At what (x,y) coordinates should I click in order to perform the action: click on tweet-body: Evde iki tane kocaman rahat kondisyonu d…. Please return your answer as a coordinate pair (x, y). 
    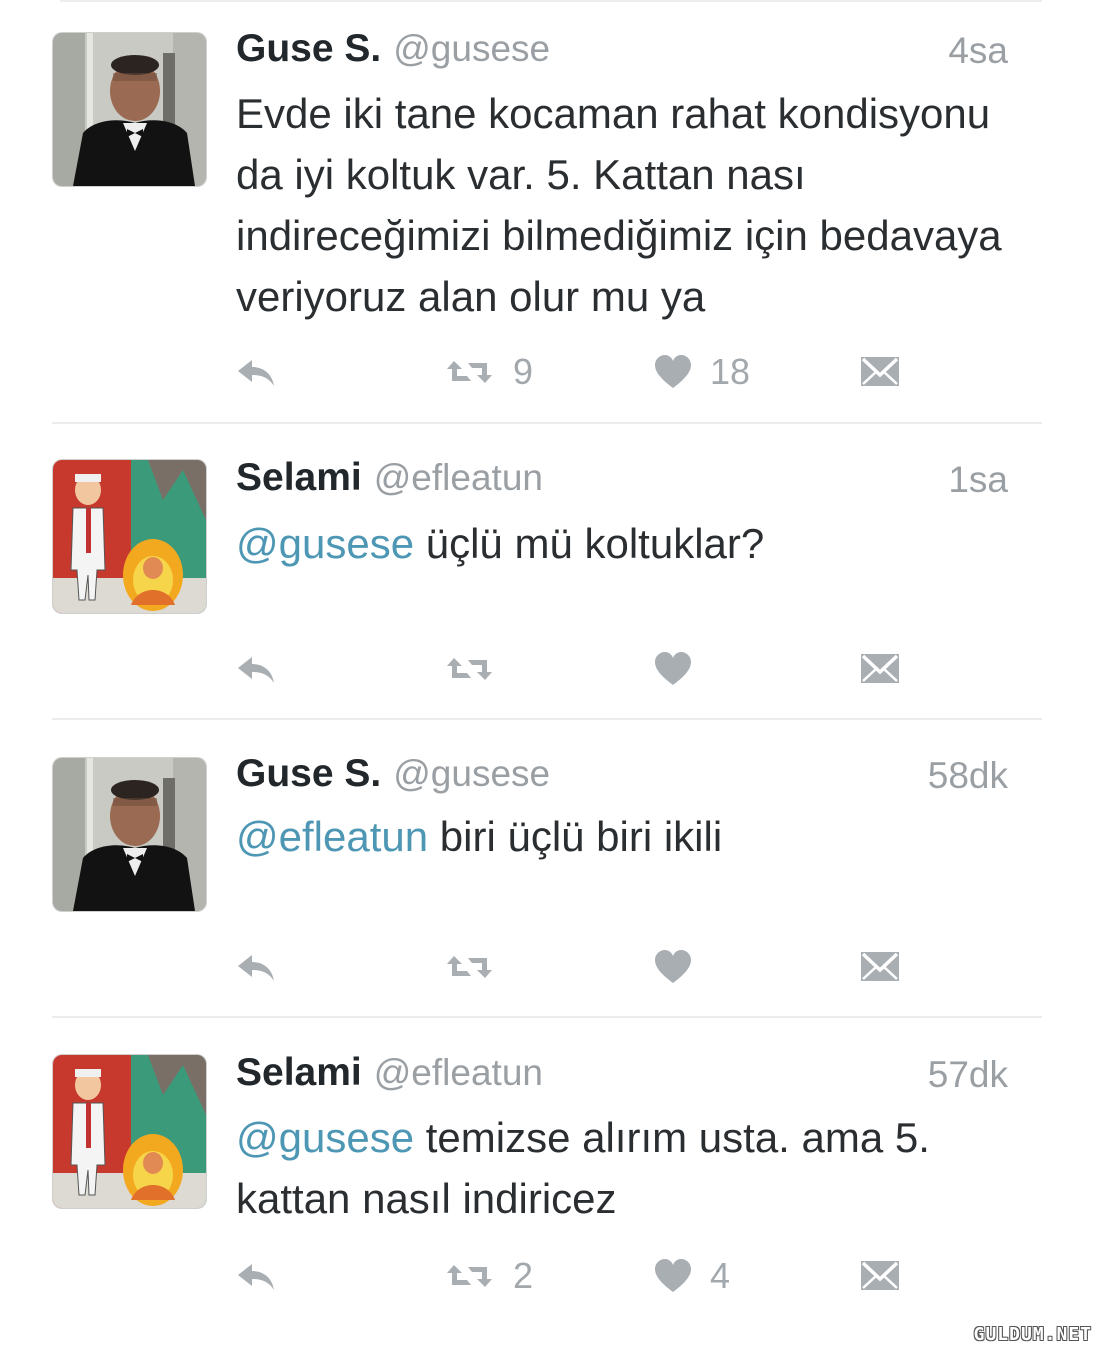
    Looking at the image, I should click on (619, 205).